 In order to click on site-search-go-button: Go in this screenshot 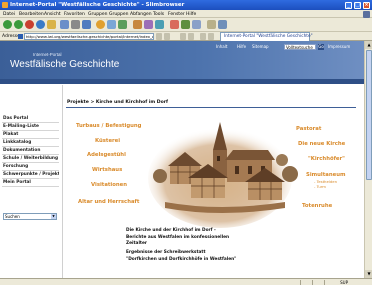, I will do `click(321, 47)`.